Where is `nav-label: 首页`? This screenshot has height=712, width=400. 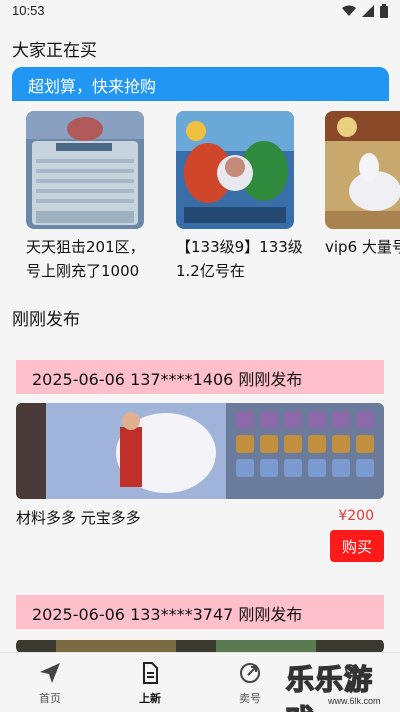 nav-label: 首页 is located at coordinates (50, 698).